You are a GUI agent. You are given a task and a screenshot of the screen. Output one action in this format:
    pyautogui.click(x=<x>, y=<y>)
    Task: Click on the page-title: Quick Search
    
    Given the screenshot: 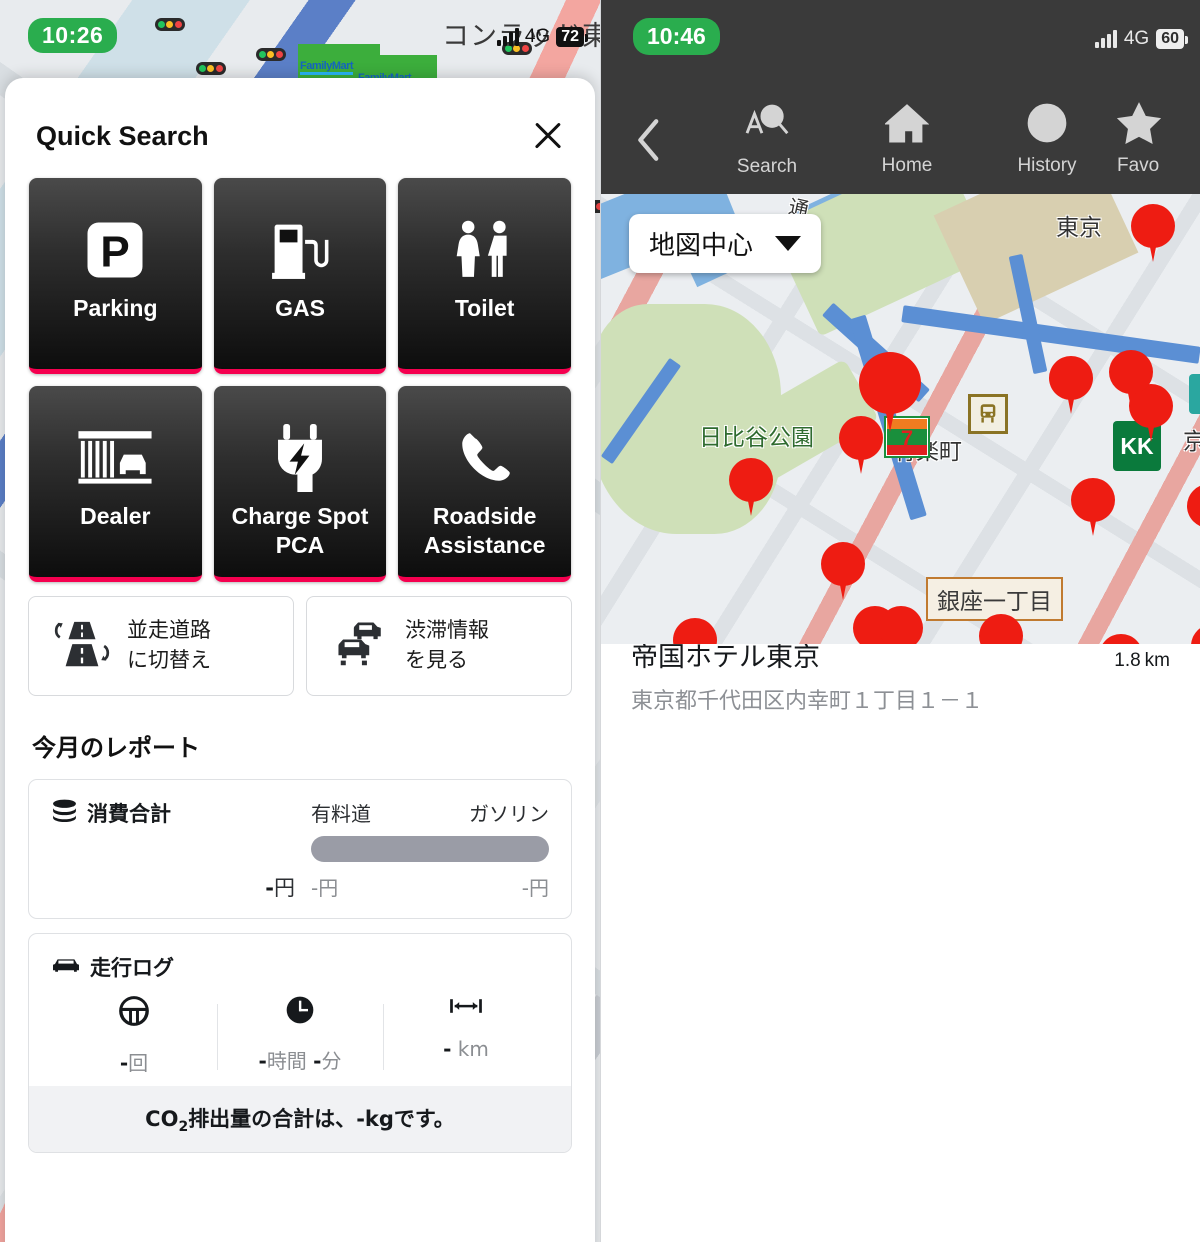 What is the action you would take?
    pyautogui.click(x=122, y=135)
    